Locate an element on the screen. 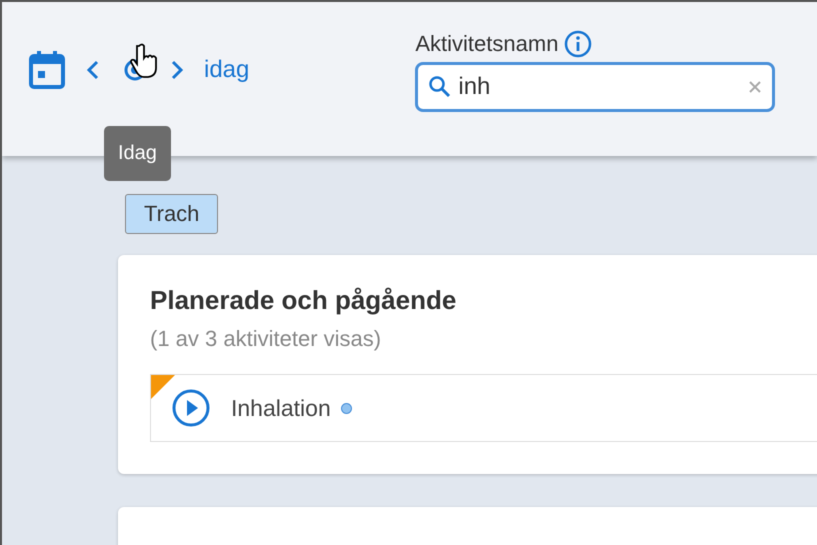 This screenshot has height=545, width=817. chevron-left-icon is located at coordinates (93, 70).